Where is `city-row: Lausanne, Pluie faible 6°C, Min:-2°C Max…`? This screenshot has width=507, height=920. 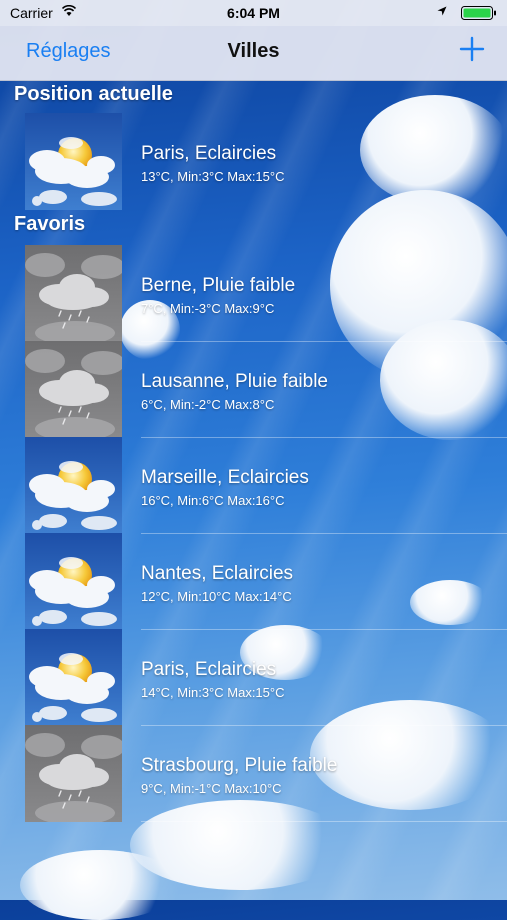
city-row: Lausanne, Pluie faible 6°C, Min:-2°C Max… is located at coordinates (253, 389).